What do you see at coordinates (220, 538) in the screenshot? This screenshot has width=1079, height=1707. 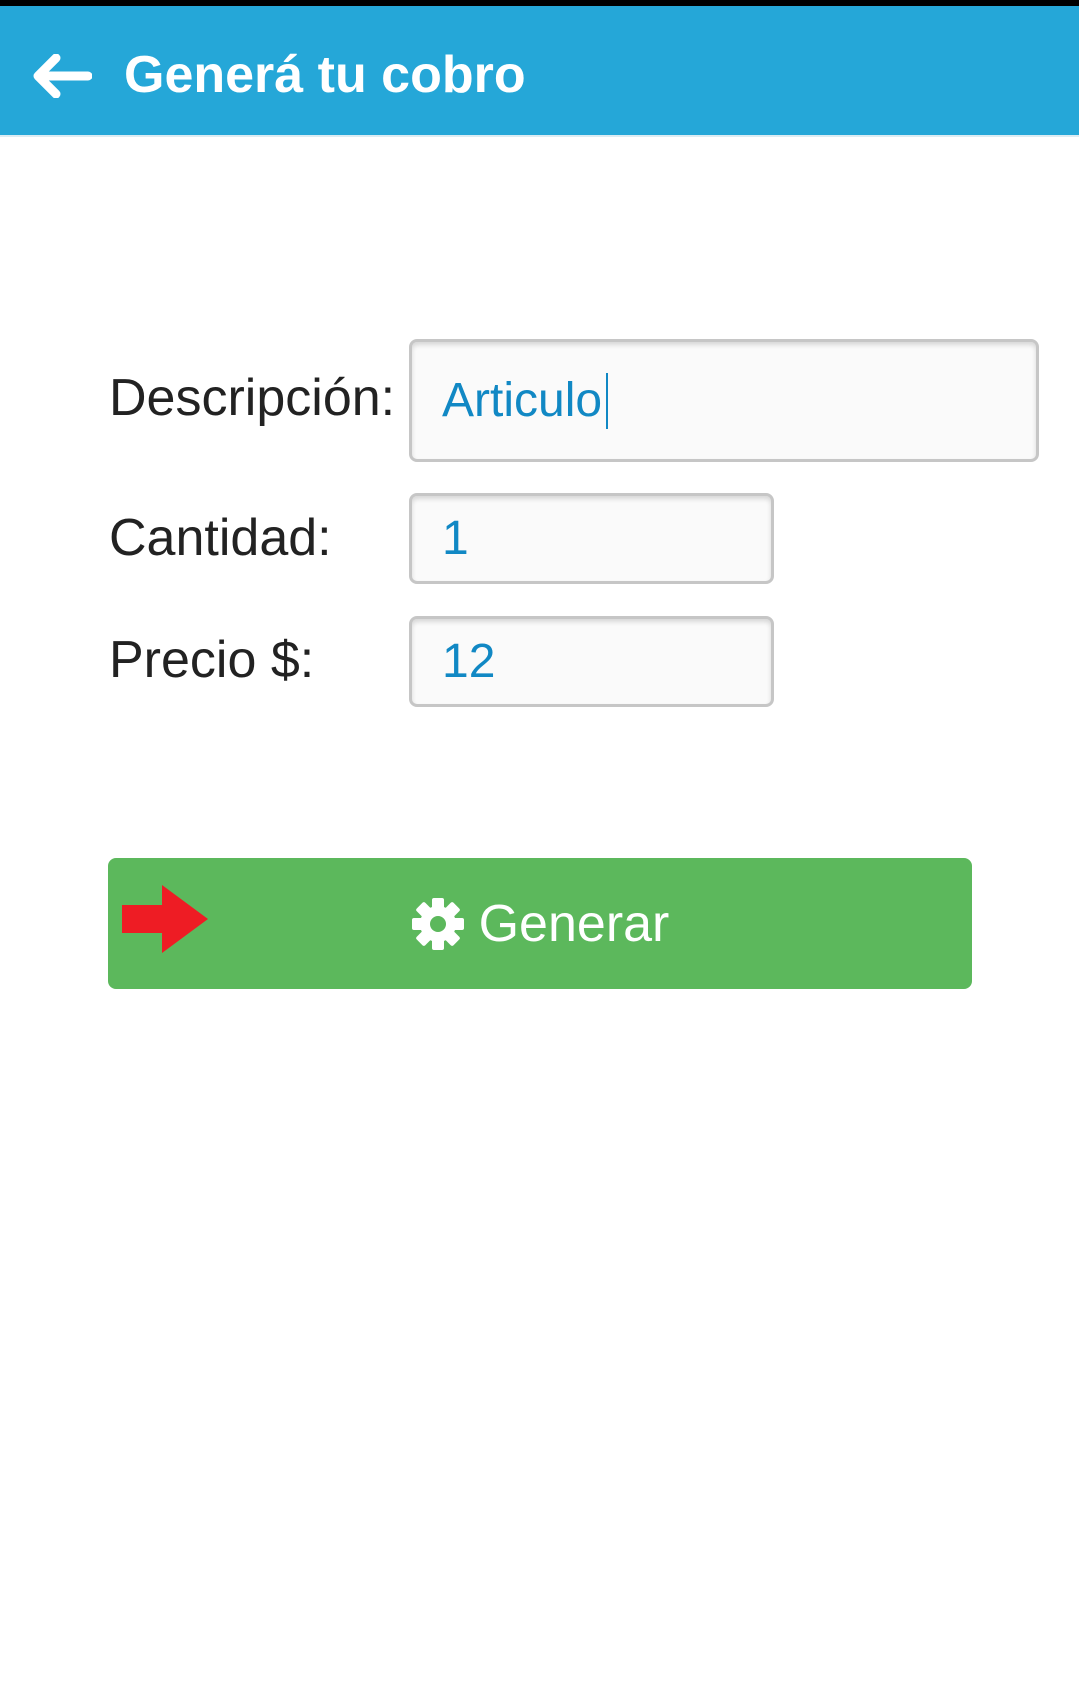 I see `quantity-label: Cantidad:` at bounding box center [220, 538].